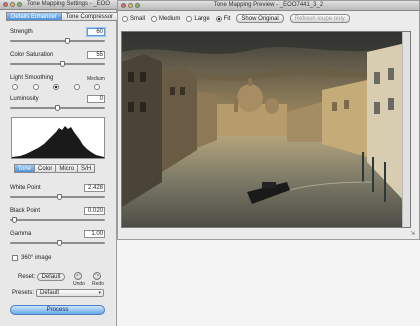 The image size is (420, 326). What do you see at coordinates (27, 277) in the screenshot?
I see `reset-label: Reset:` at bounding box center [27, 277].